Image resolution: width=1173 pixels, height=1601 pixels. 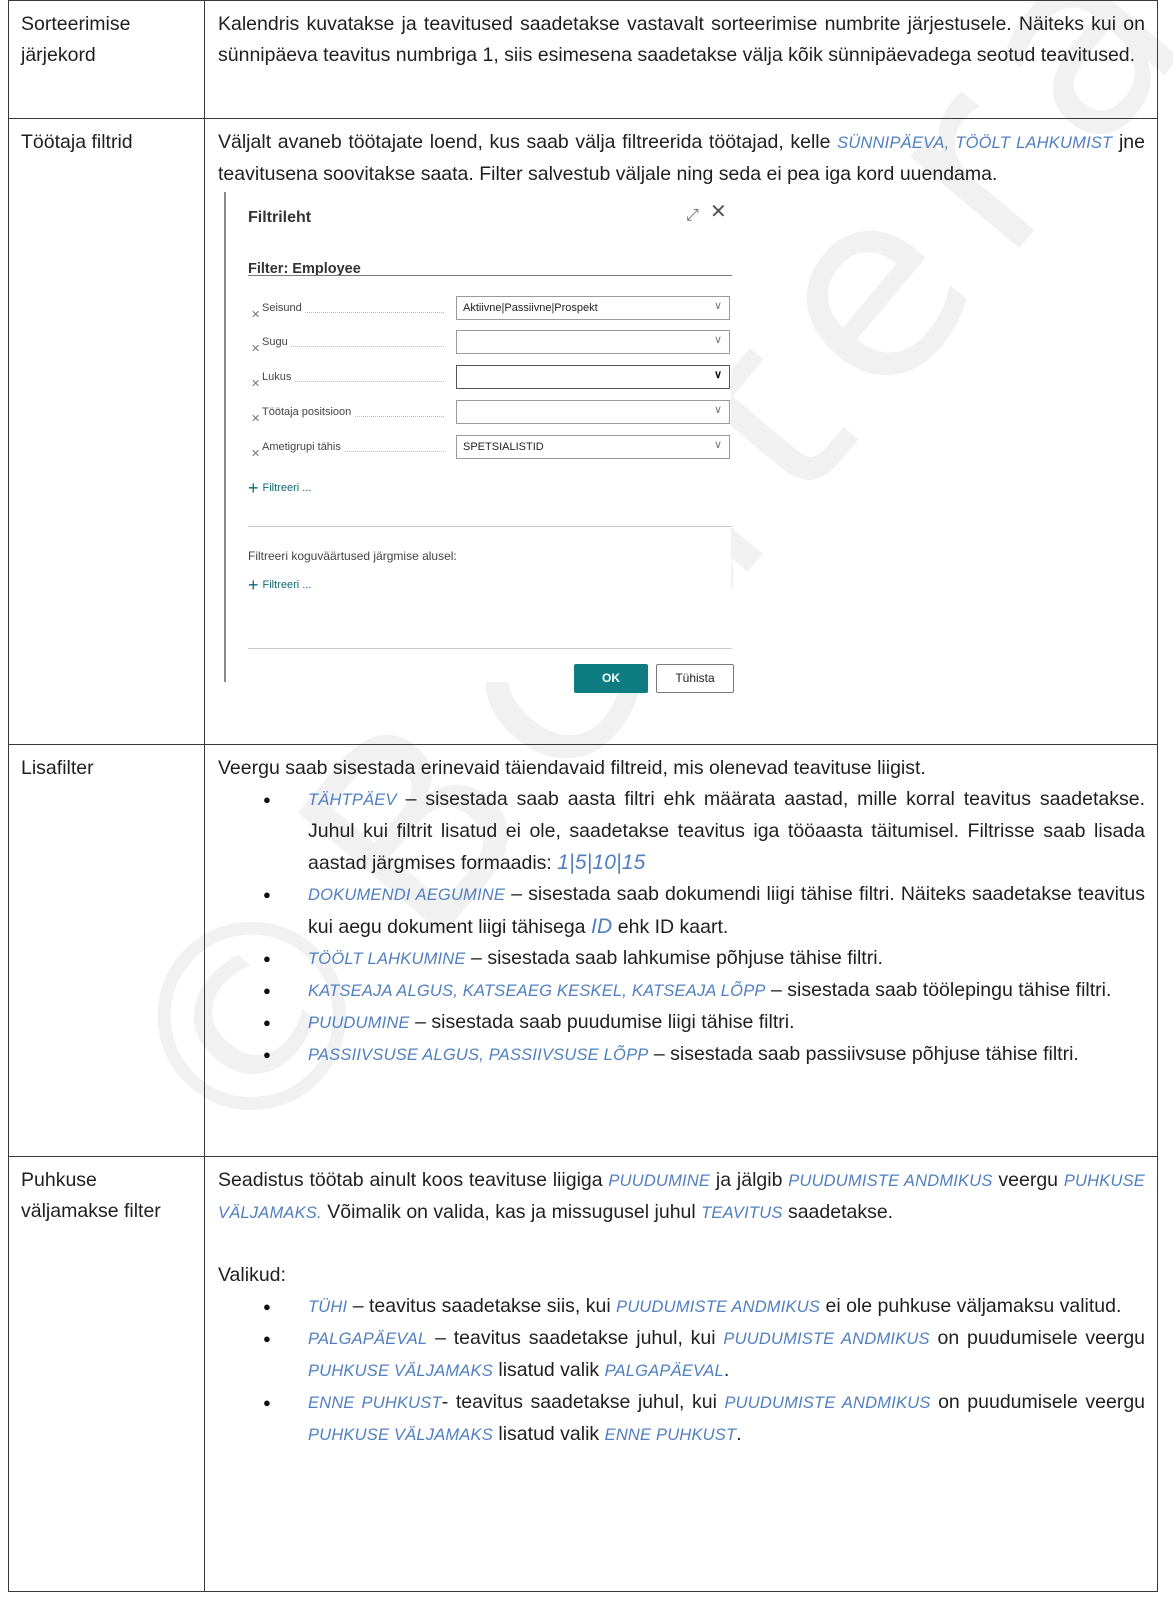 What do you see at coordinates (478, 1055) in the screenshot?
I see `highlight-term: PASSIIVSUSE ALGUS, PASSIIVSUSE LÕPP` at bounding box center [478, 1055].